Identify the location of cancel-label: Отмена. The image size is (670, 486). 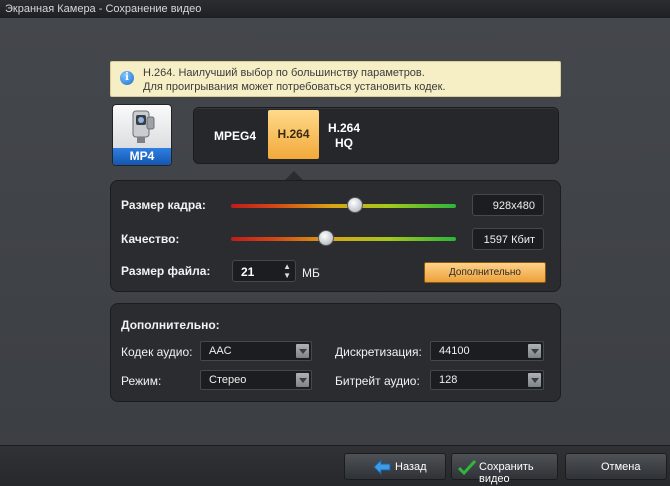
(621, 467).